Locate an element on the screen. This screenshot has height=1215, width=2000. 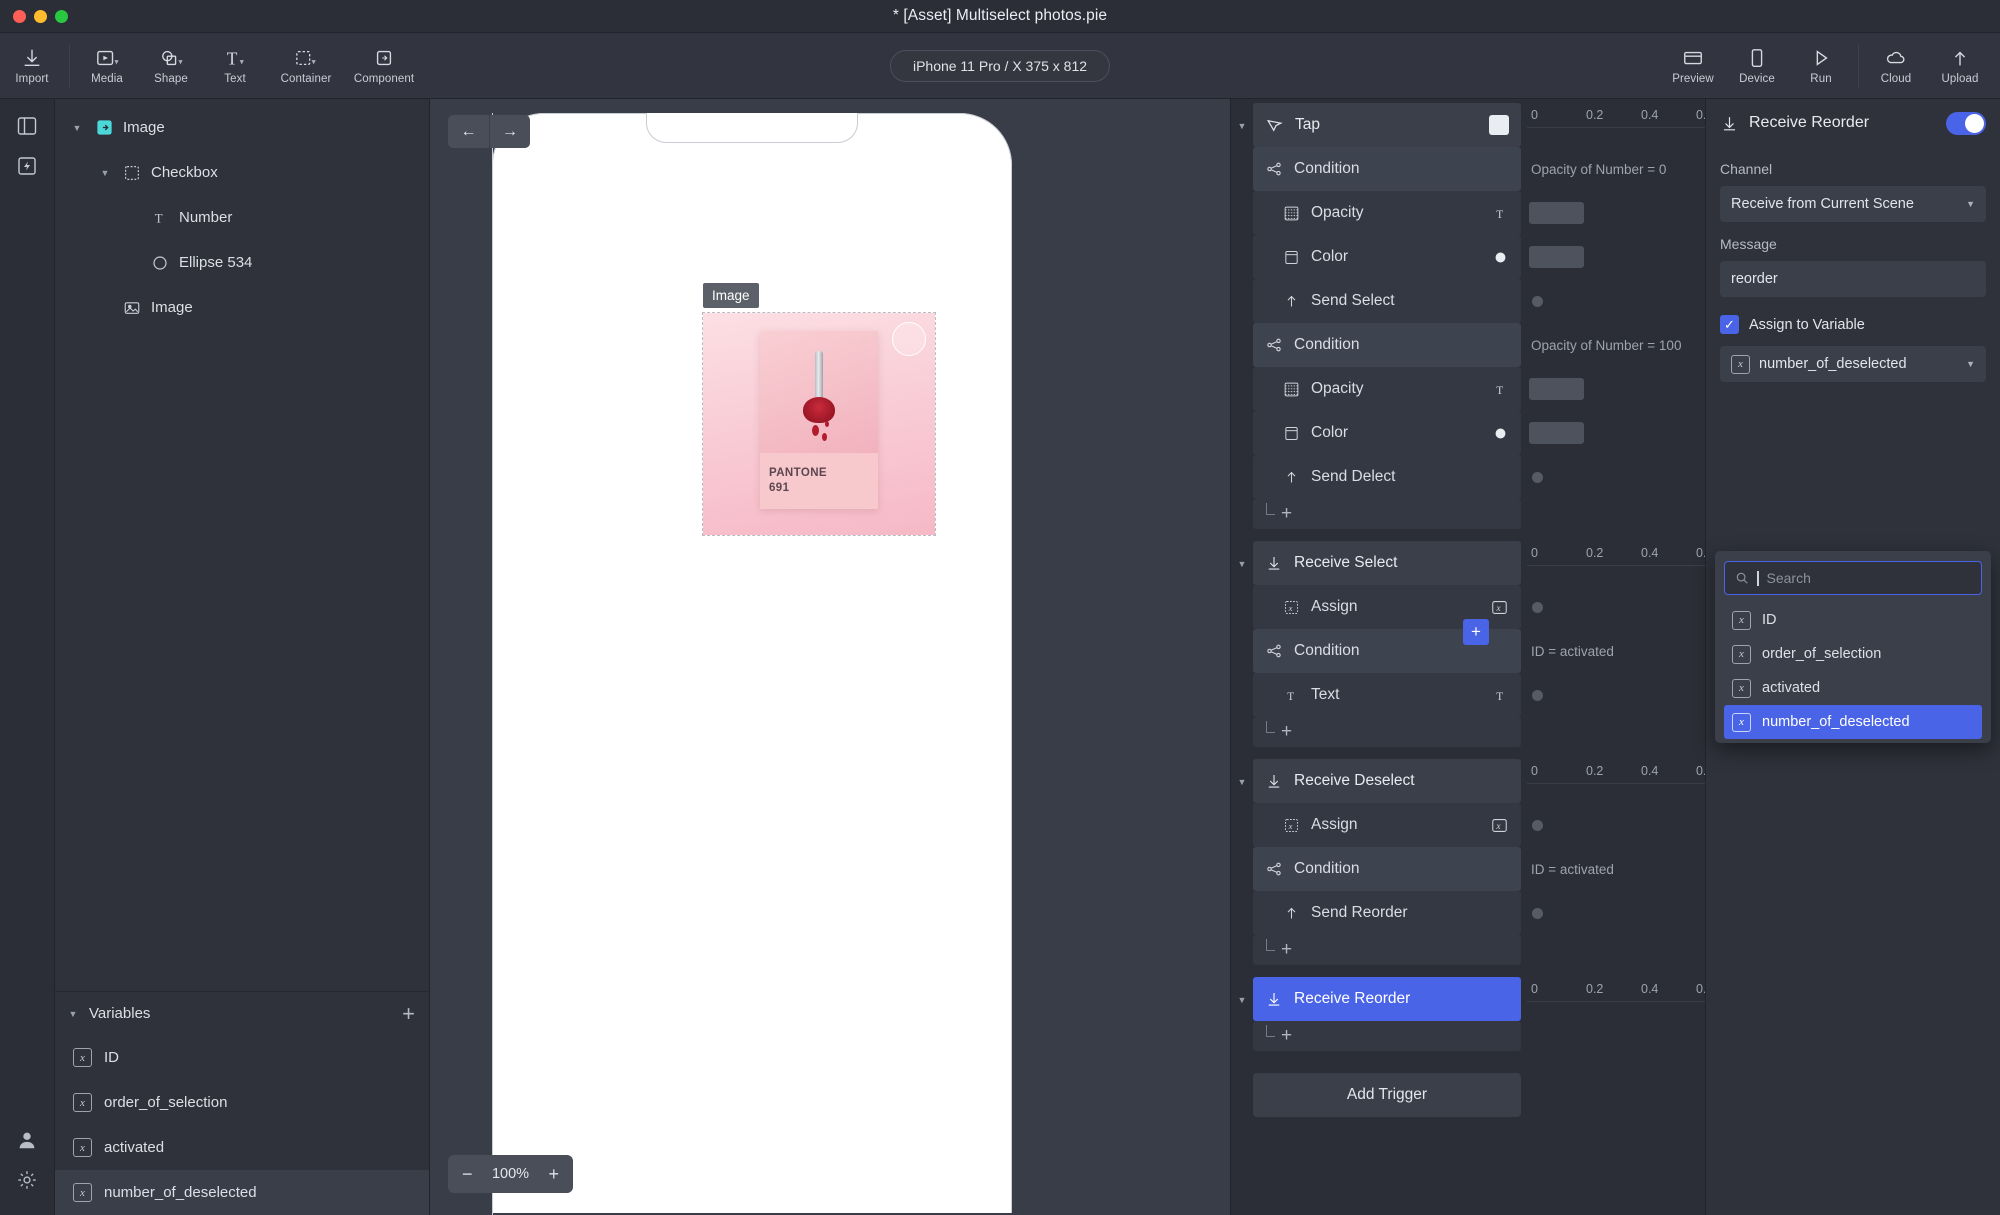
trigger-head-tap: Tap is located at coordinates (1387, 125).